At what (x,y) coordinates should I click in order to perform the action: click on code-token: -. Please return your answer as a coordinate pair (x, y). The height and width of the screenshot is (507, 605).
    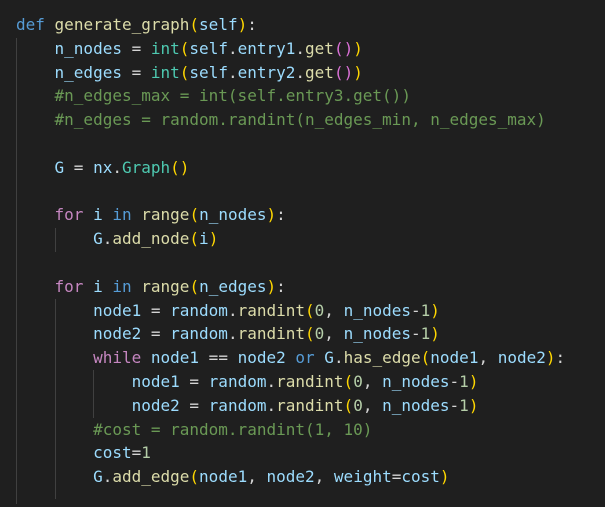
    Looking at the image, I should click on (454, 381).